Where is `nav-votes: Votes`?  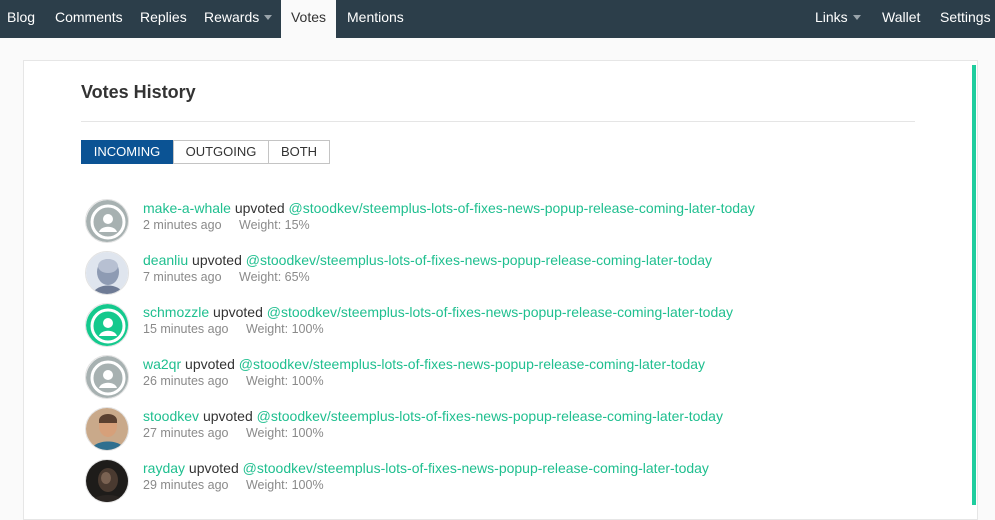 nav-votes: Votes is located at coordinates (308, 19).